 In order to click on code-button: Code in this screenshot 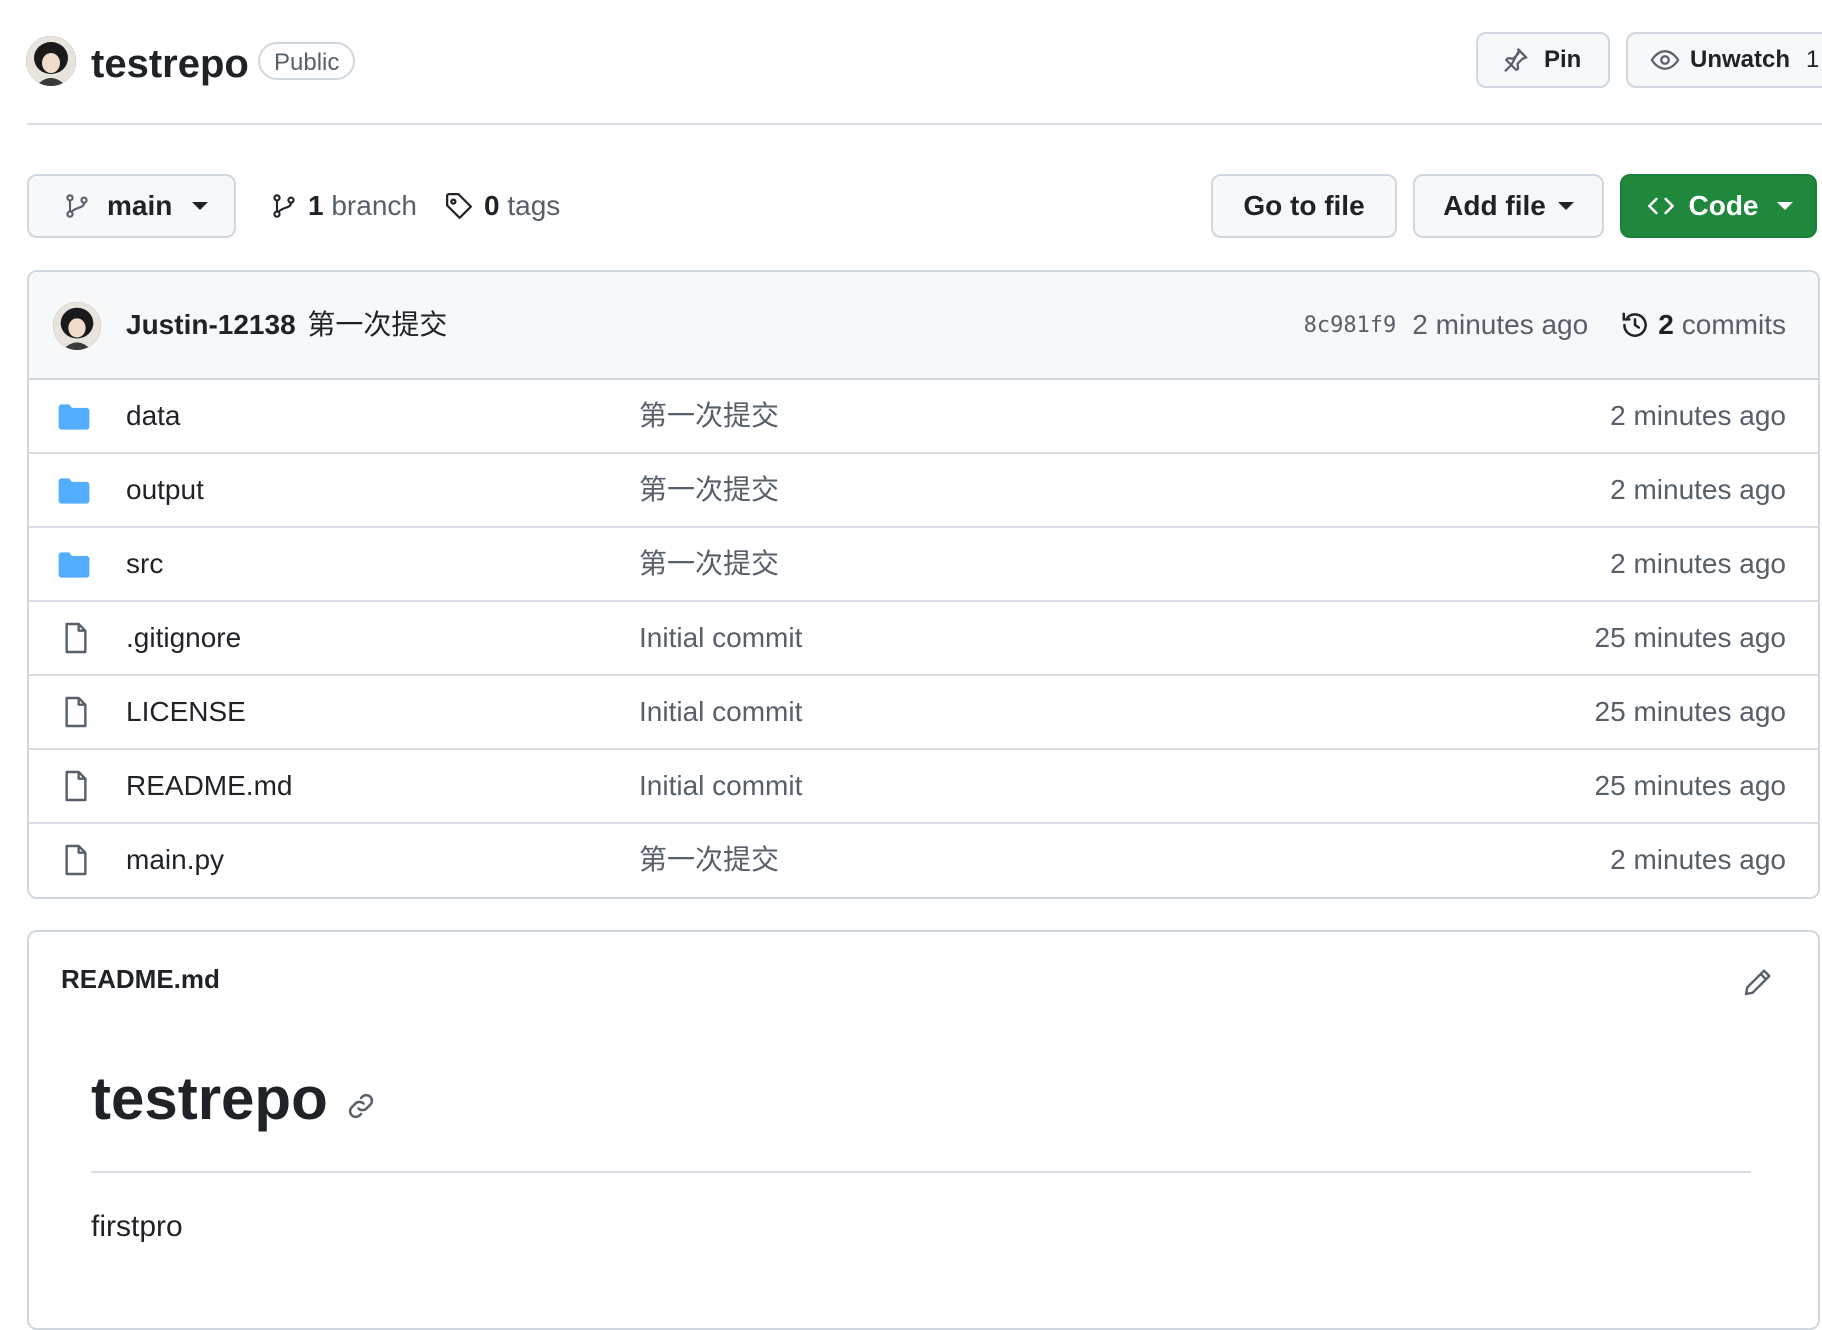, I will do `click(1718, 206)`.